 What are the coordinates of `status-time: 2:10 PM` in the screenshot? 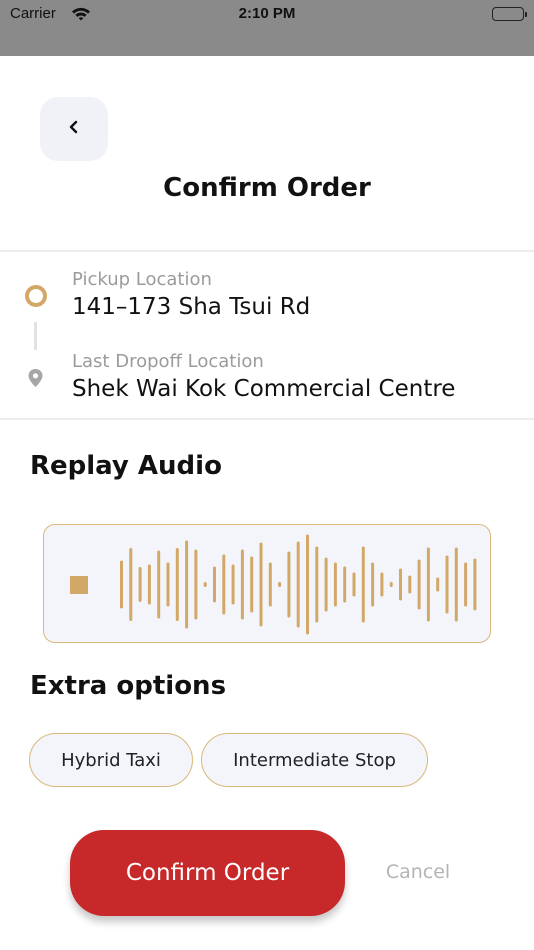 It's located at (267, 13).